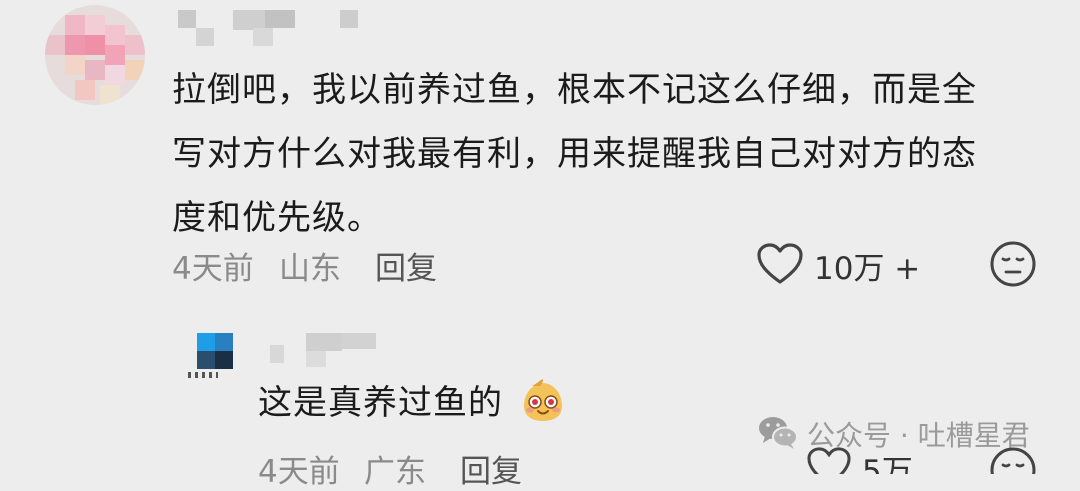 This screenshot has height=491, width=1080. Describe the element at coordinates (887, 464) in the screenshot. I see `reply-like-count: 5万` at that location.